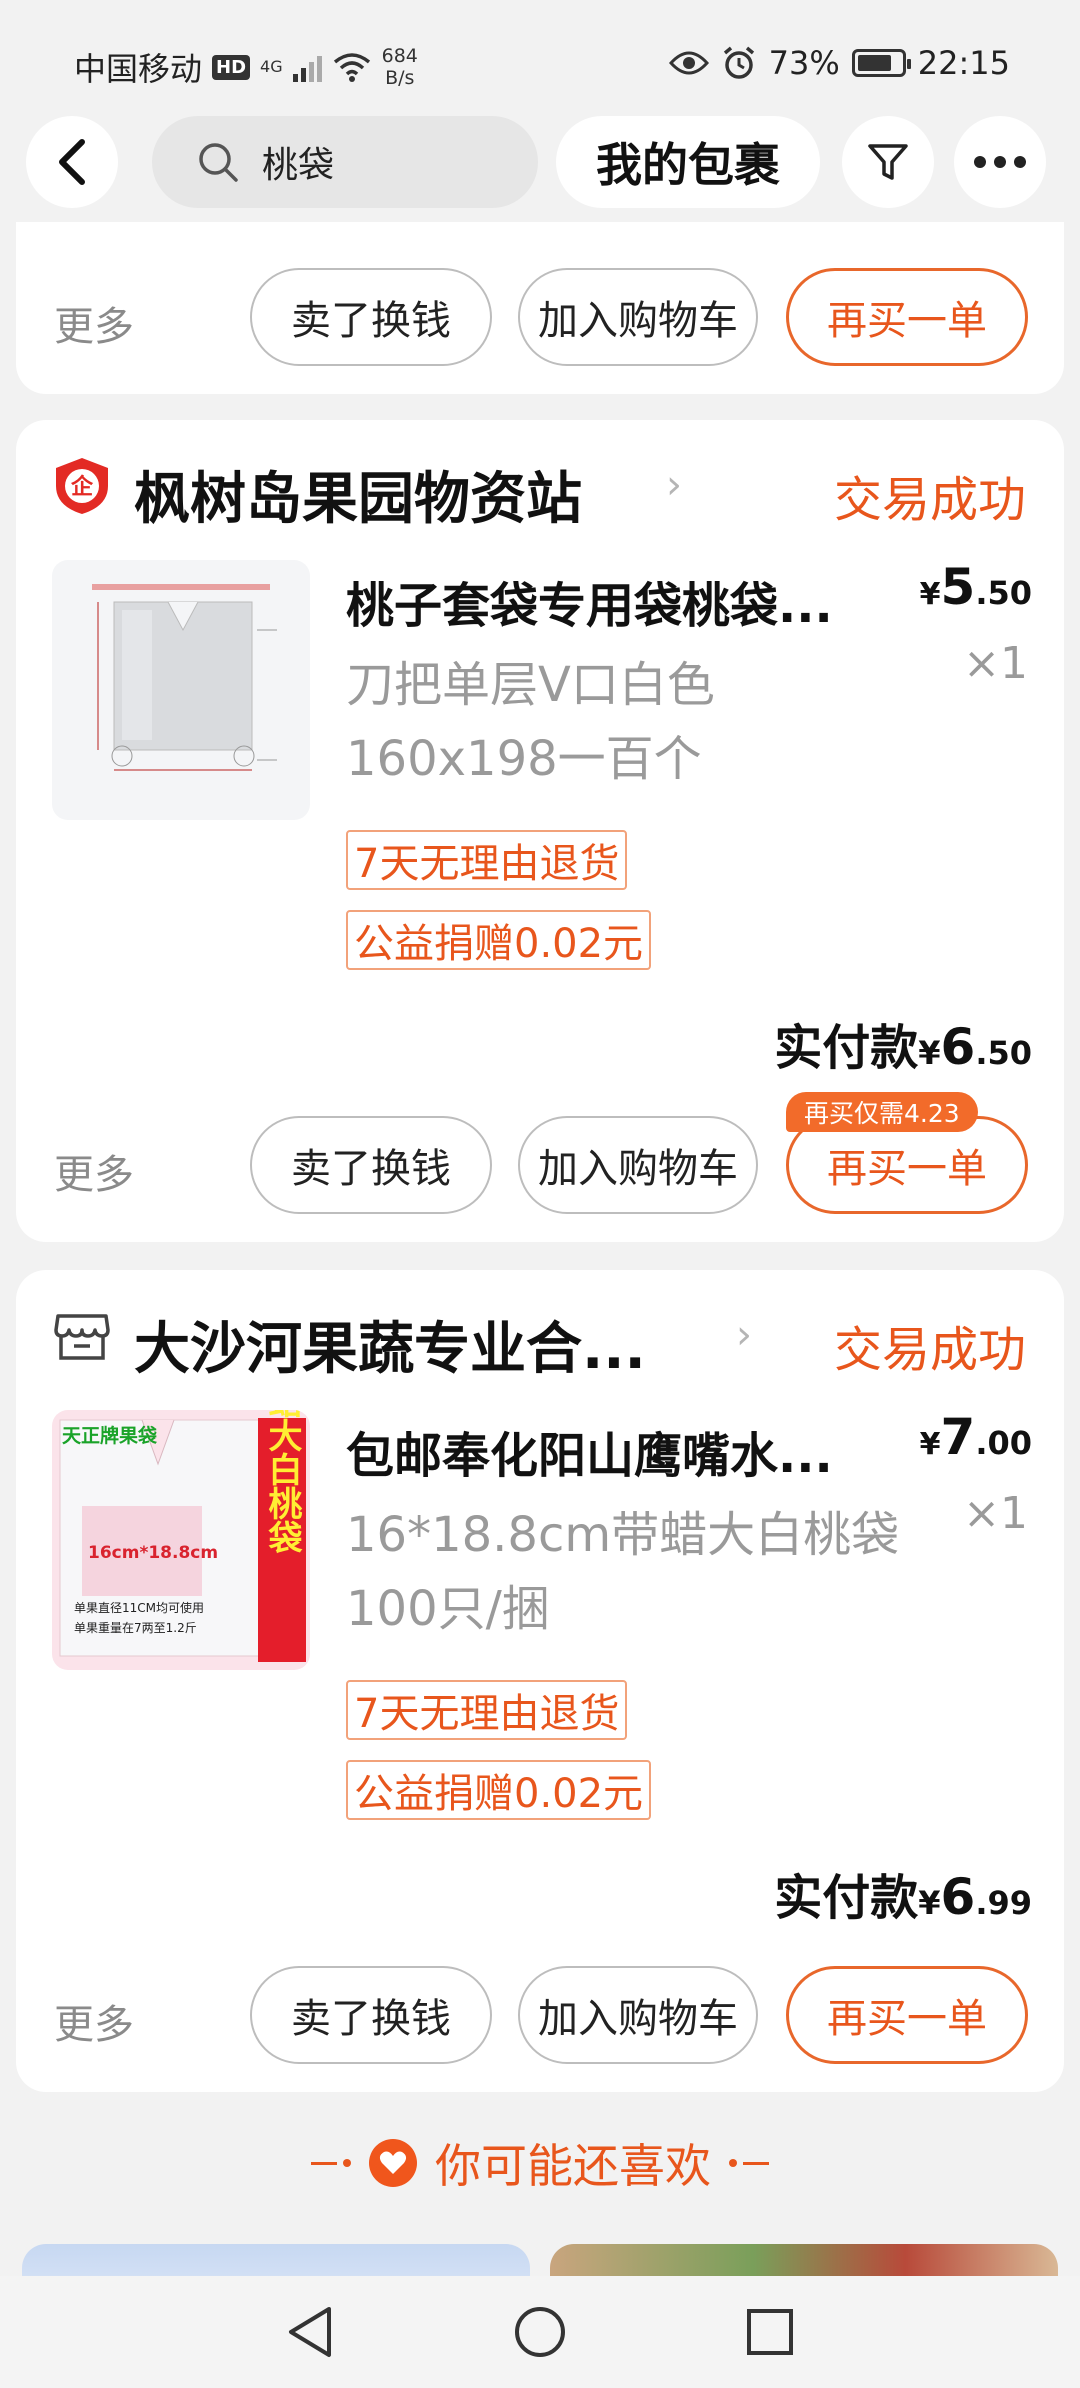 Image resolution: width=1080 pixels, height=2388 pixels. I want to click on peach-bag-image, so click(181, 690).